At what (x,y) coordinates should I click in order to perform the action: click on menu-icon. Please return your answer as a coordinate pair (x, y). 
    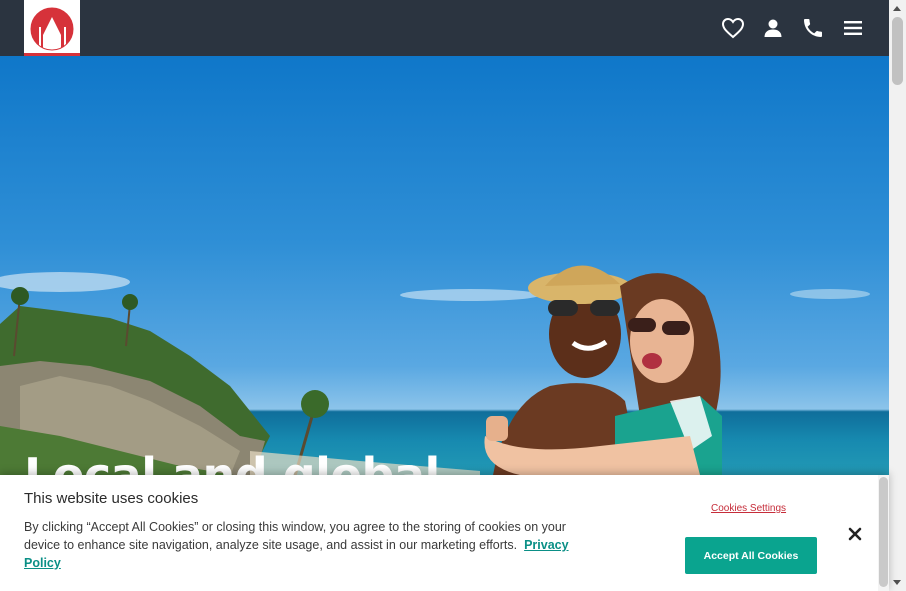
    Looking at the image, I should click on (853, 28).